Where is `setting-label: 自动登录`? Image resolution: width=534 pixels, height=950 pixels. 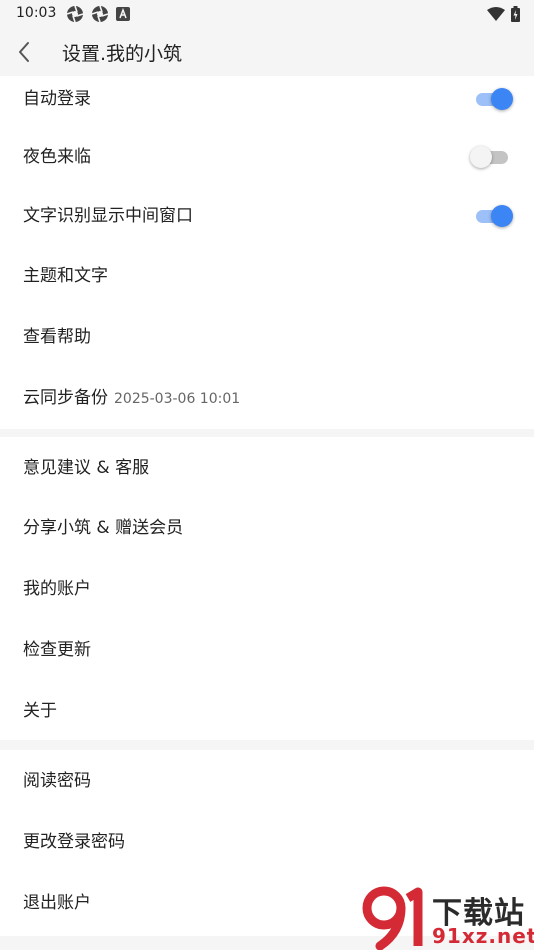
setting-label: 自动登录 is located at coordinates (57, 99).